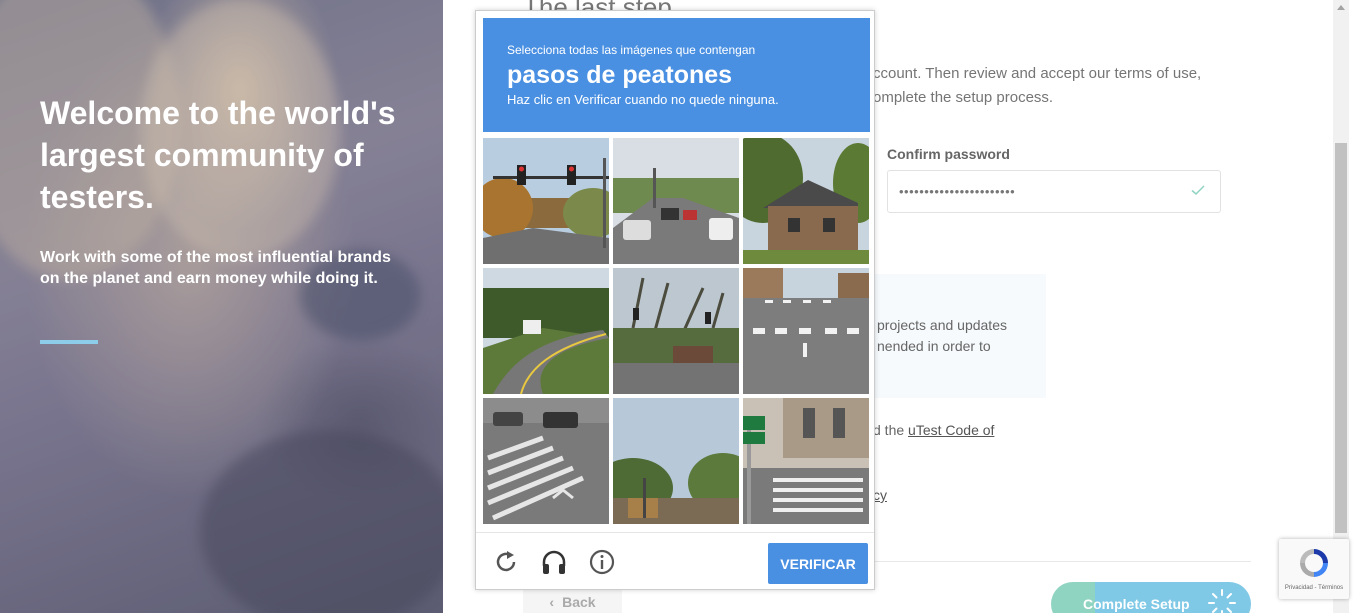 Image resolution: width=1366 pixels, height=613 pixels. I want to click on chevron-left-icon: ‹, so click(552, 602).